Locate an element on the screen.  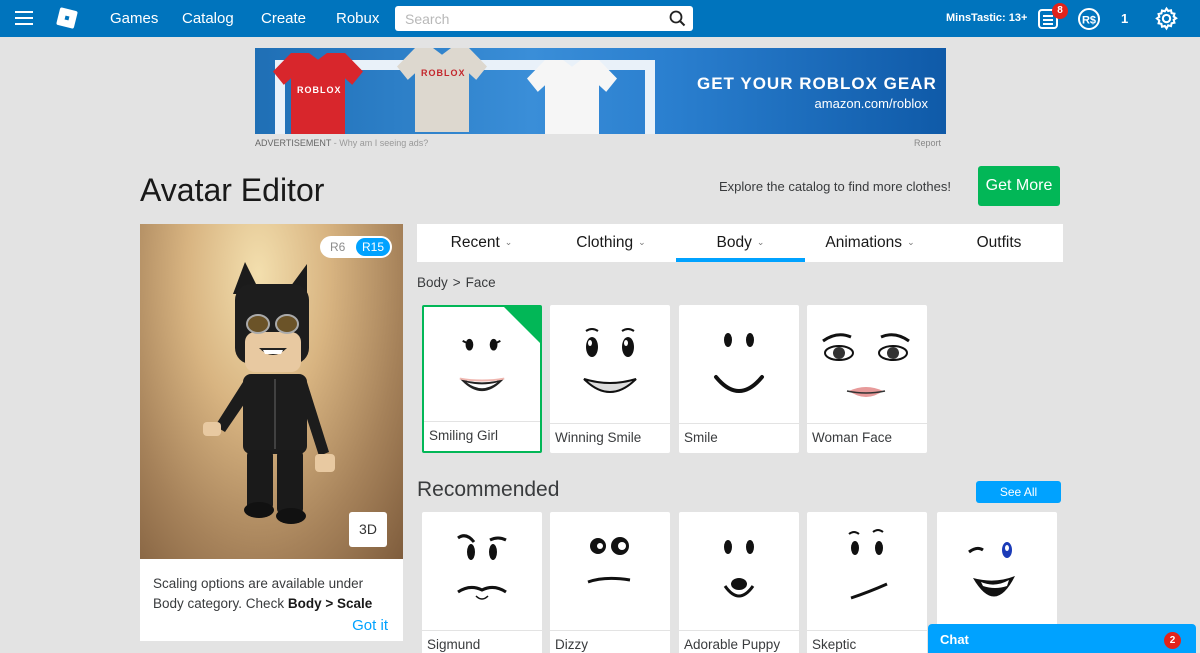
notifications-badge: 8 is located at coordinates (1060, 11).